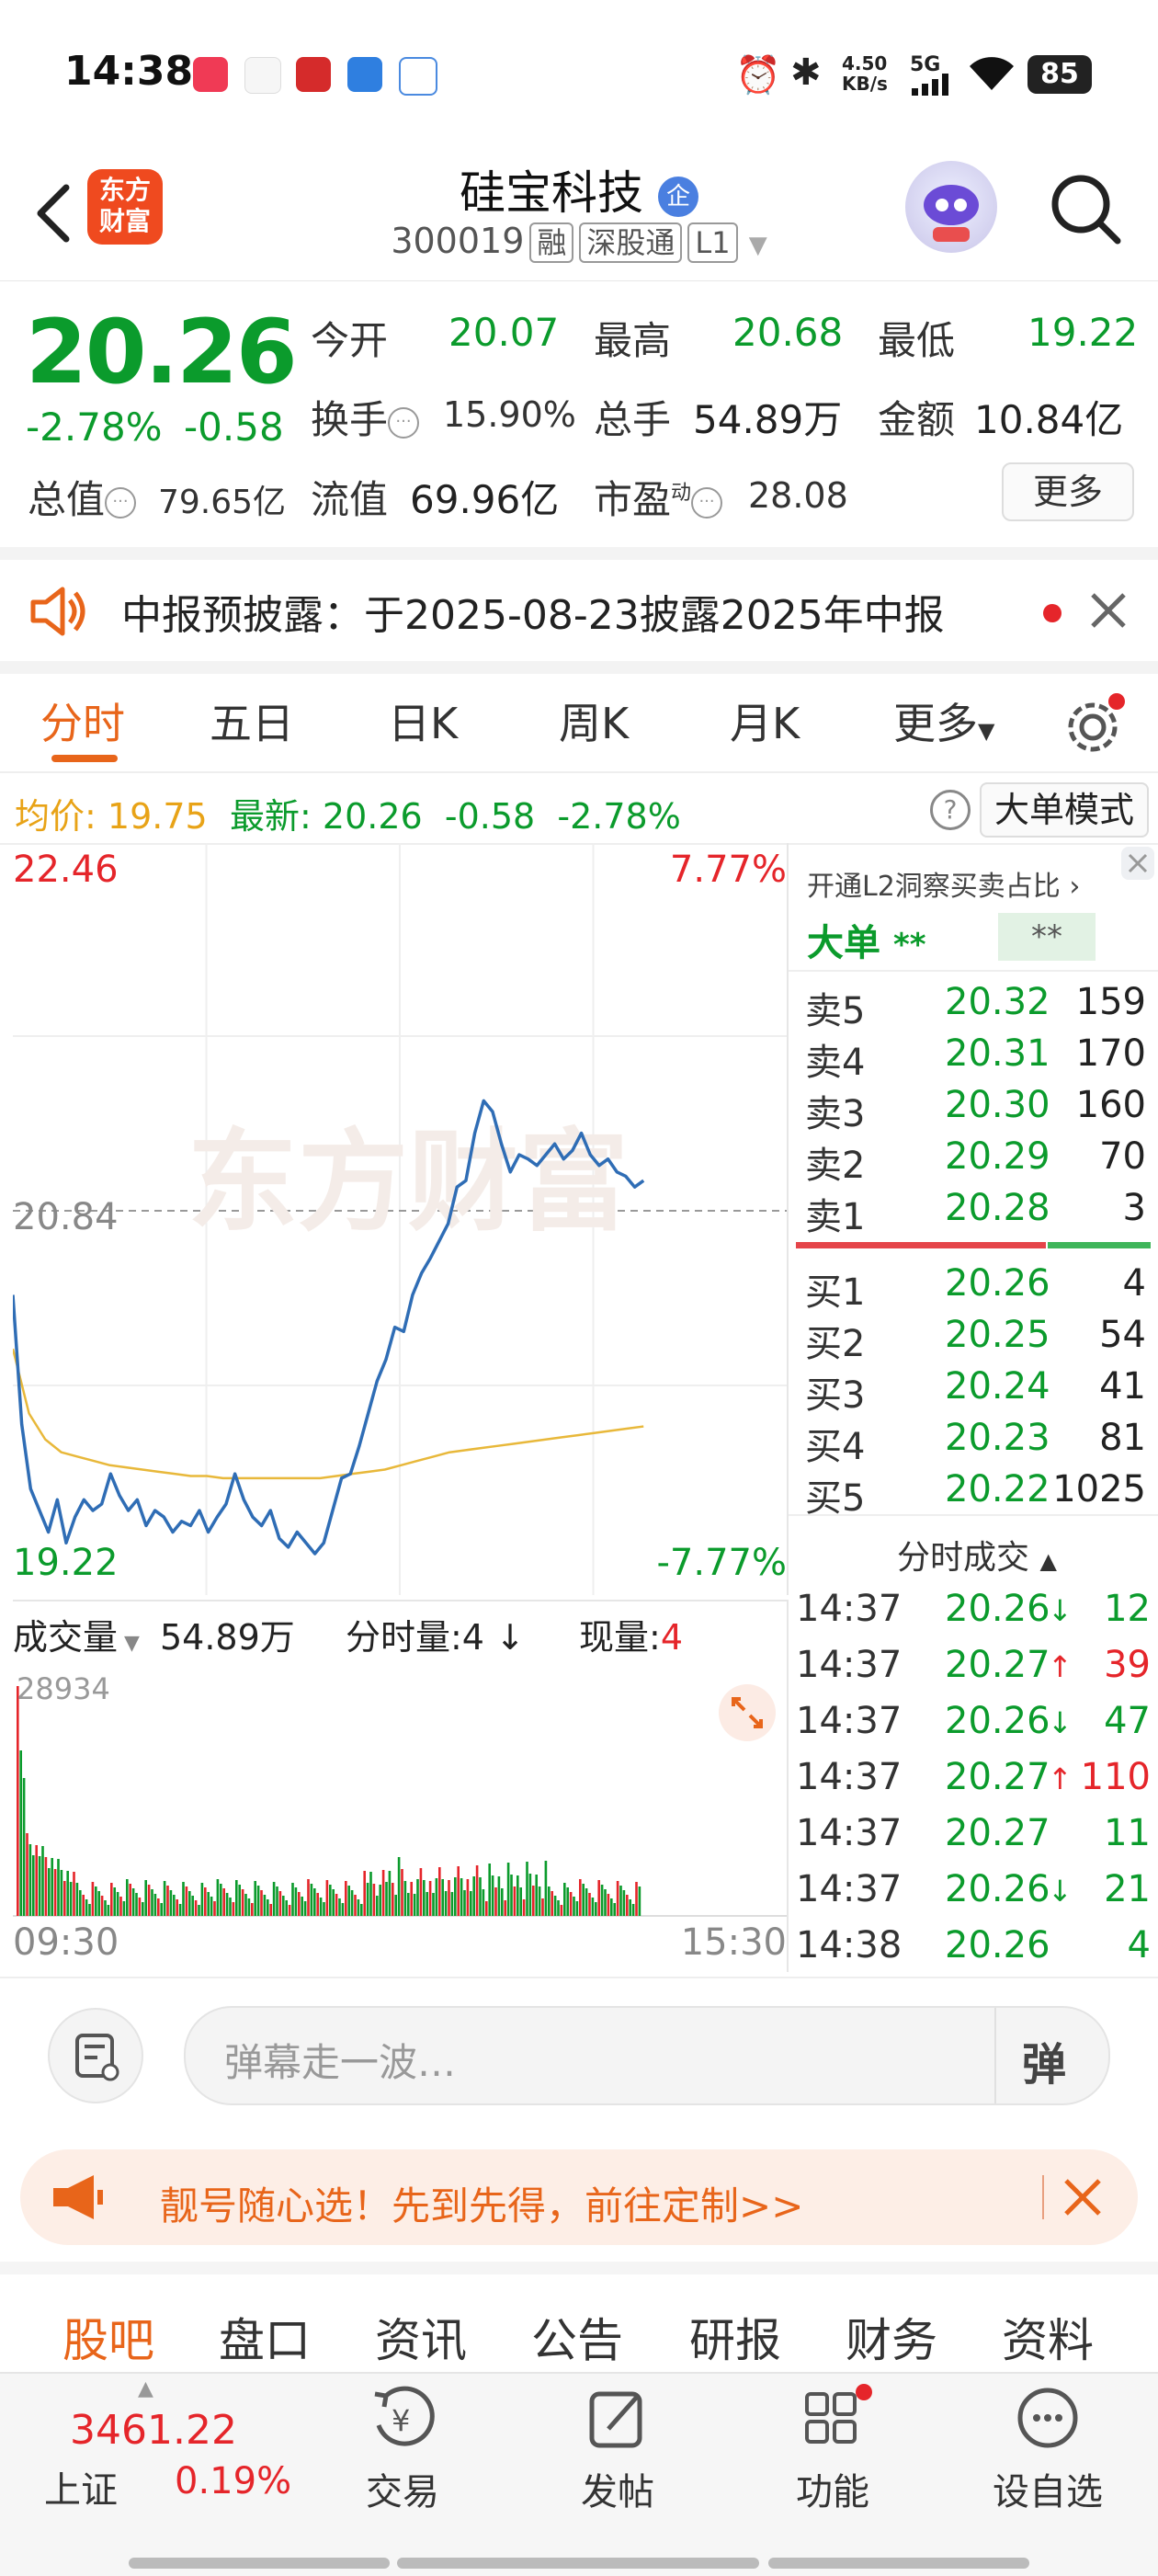  Describe the element at coordinates (66, 1563) in the screenshot. I see `chart-bottom-price: 19.22` at that location.